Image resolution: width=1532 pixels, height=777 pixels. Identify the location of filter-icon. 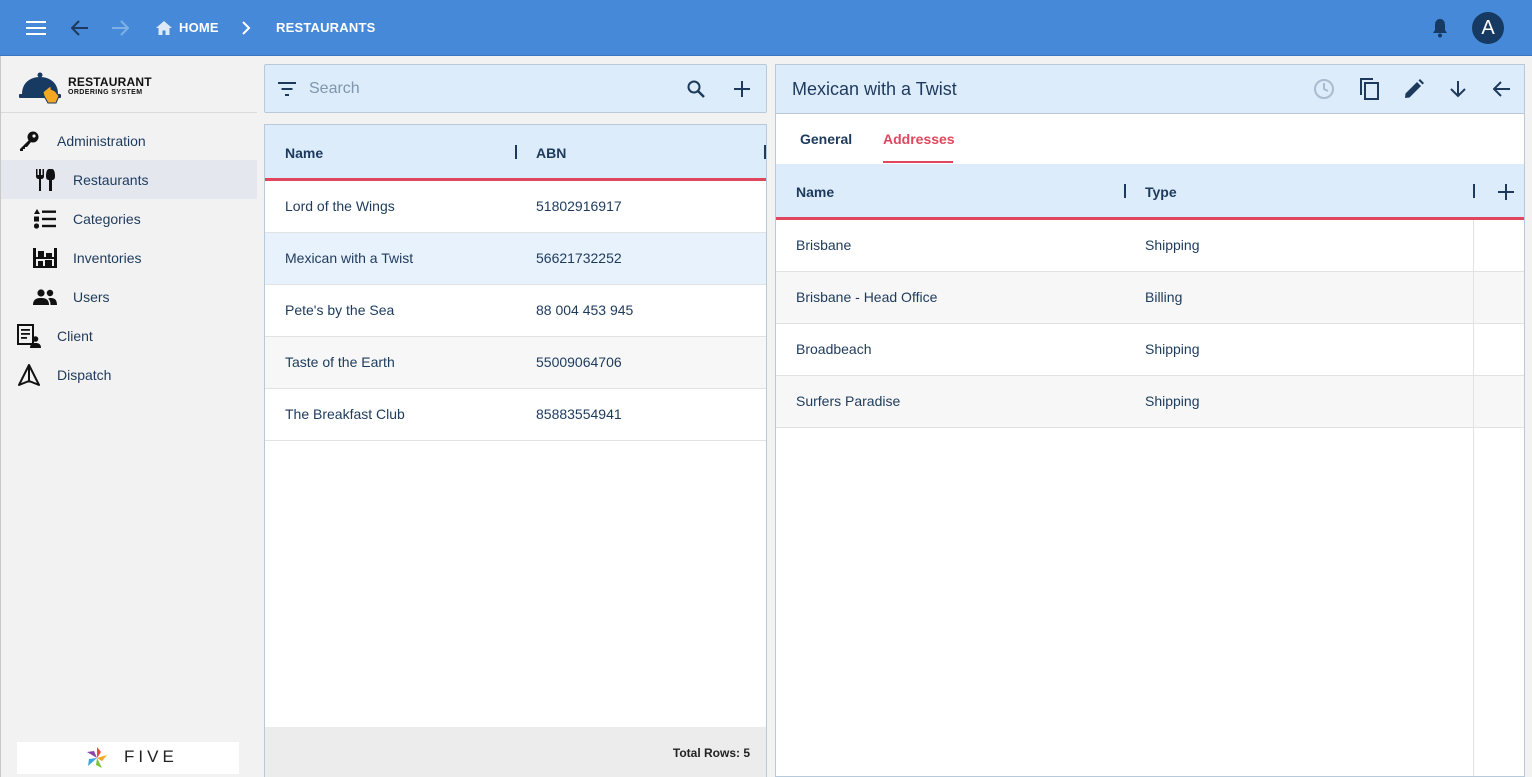
(287, 89).